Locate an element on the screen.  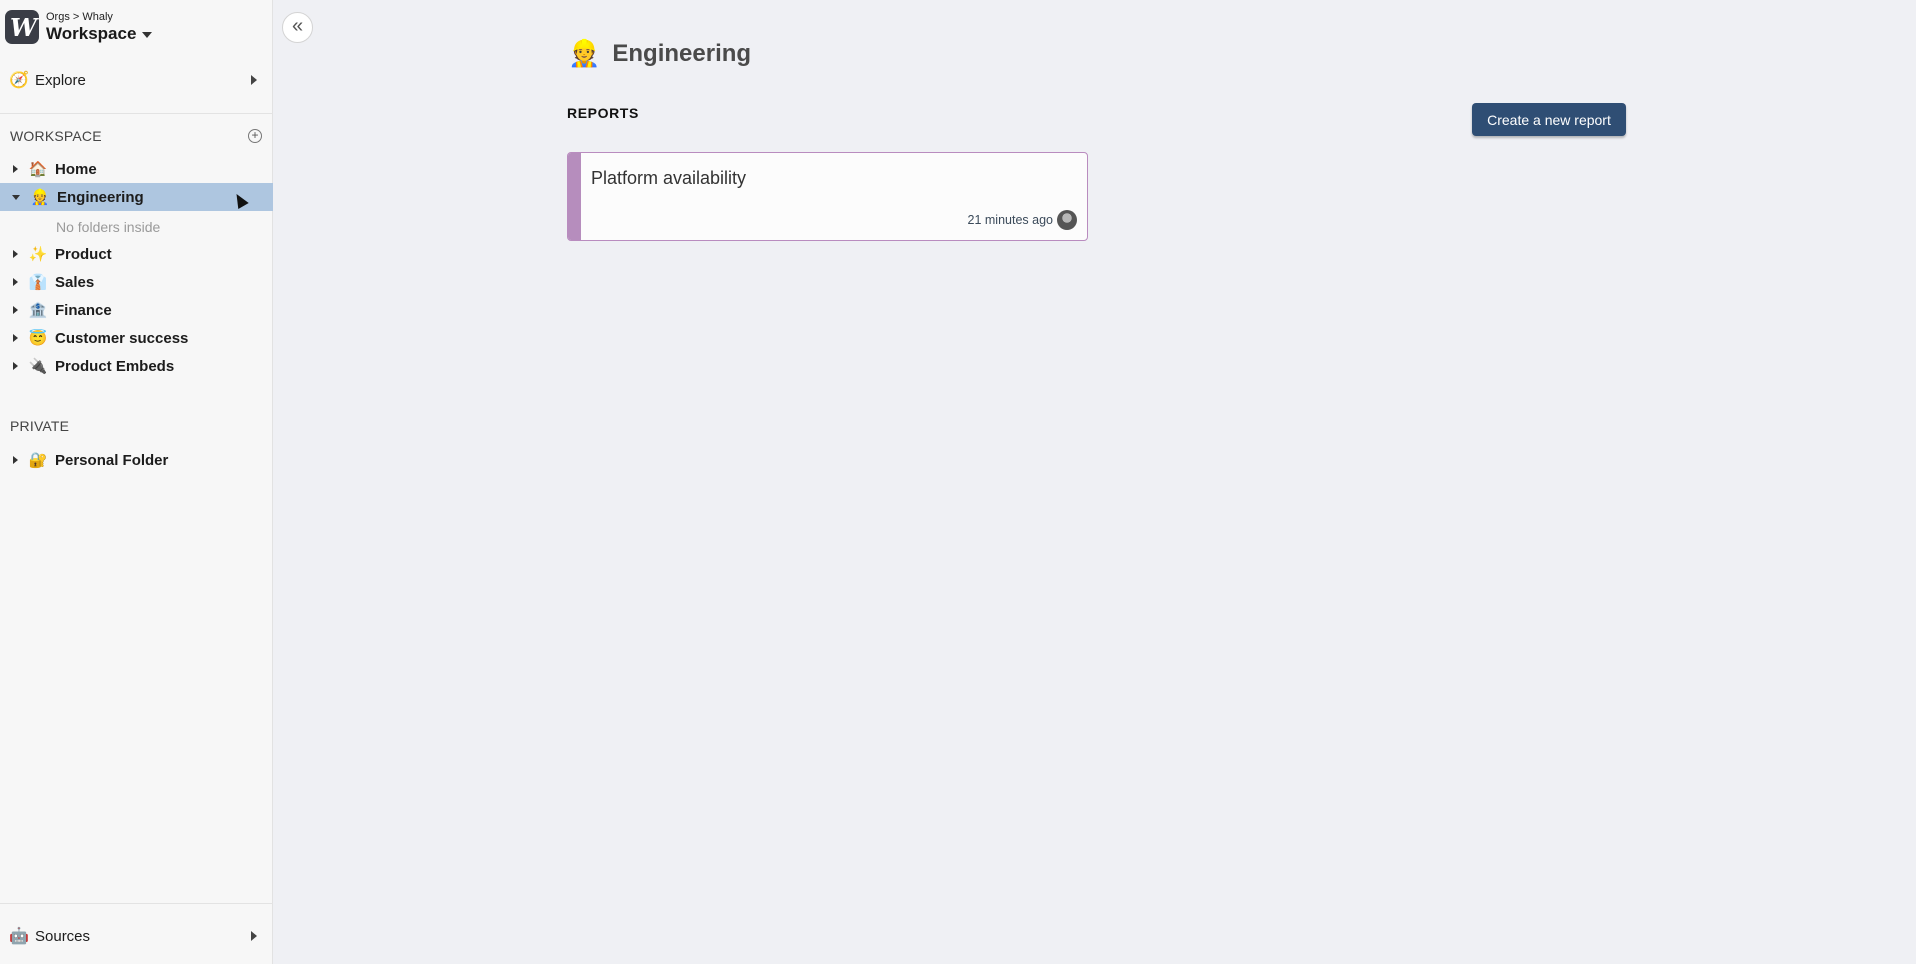
workspace-section-heading: WORKSPACE is located at coordinates (56, 136).